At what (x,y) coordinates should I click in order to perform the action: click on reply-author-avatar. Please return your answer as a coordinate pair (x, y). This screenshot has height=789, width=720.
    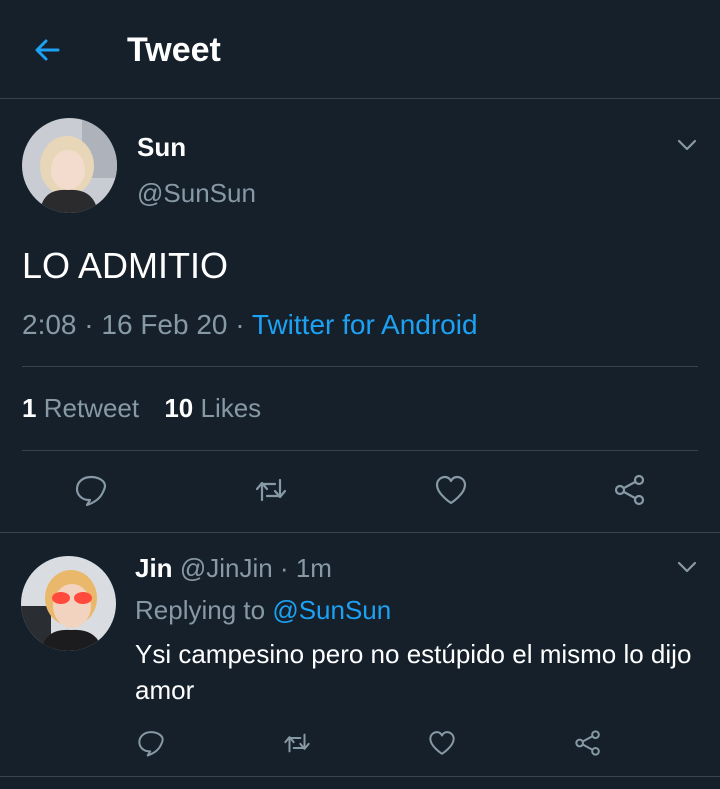
    Looking at the image, I should click on (68, 603).